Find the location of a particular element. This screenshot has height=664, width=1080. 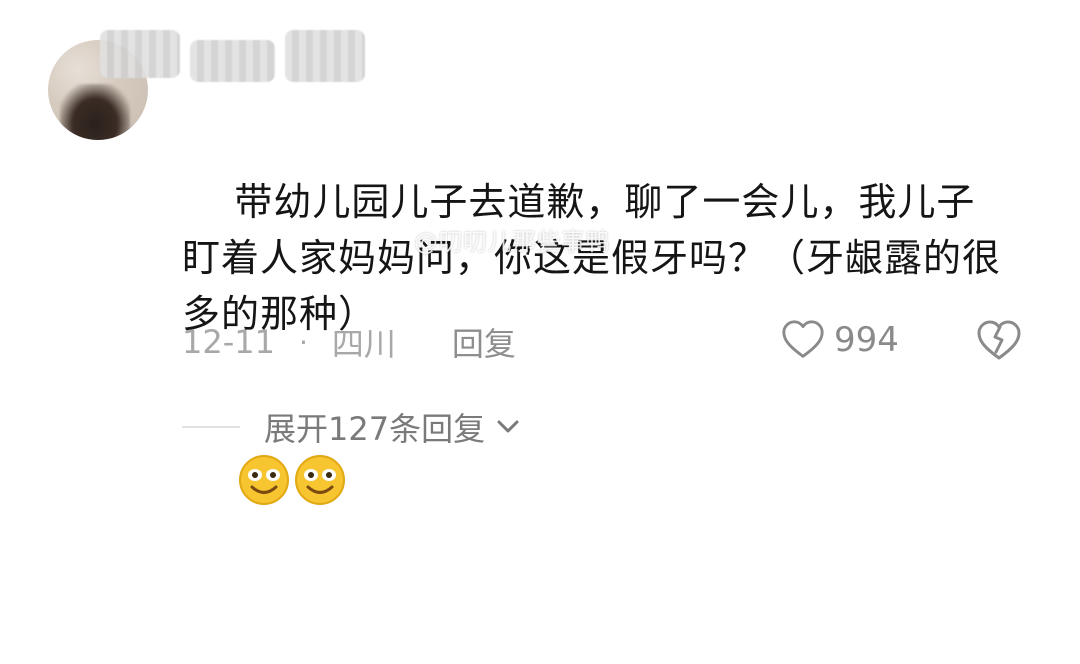

username-mosaic is located at coordinates (240, 57).